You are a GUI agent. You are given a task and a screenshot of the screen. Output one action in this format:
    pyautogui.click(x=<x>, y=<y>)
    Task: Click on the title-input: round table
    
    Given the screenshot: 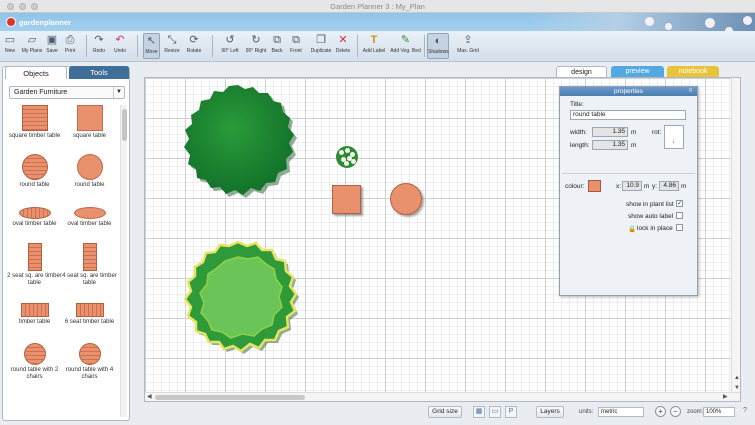 What is the action you would take?
    pyautogui.click(x=628, y=115)
    